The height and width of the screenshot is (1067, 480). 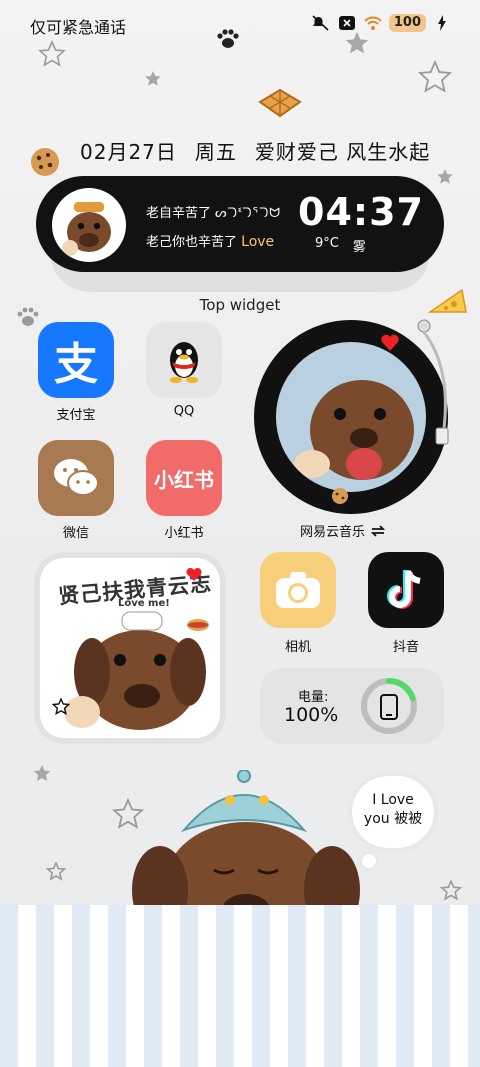 What do you see at coordinates (351, 417) in the screenshot?
I see `music-widget-photo` at bounding box center [351, 417].